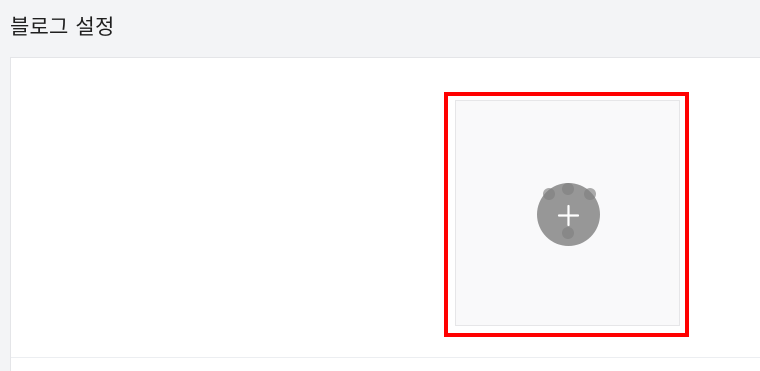 This screenshot has height=371, width=760. I want to click on panel-divider, so click(385, 357).